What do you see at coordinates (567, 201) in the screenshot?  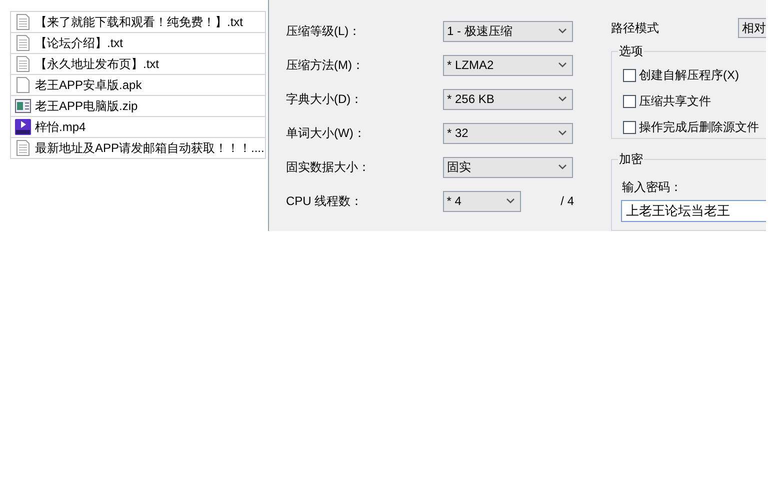 I see `thread-count-total: / 4` at bounding box center [567, 201].